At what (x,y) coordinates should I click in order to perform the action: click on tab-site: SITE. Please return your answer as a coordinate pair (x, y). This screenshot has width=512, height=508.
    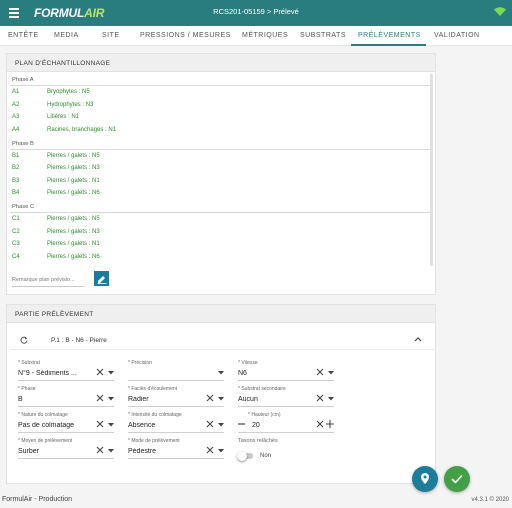
    Looking at the image, I should click on (111, 35).